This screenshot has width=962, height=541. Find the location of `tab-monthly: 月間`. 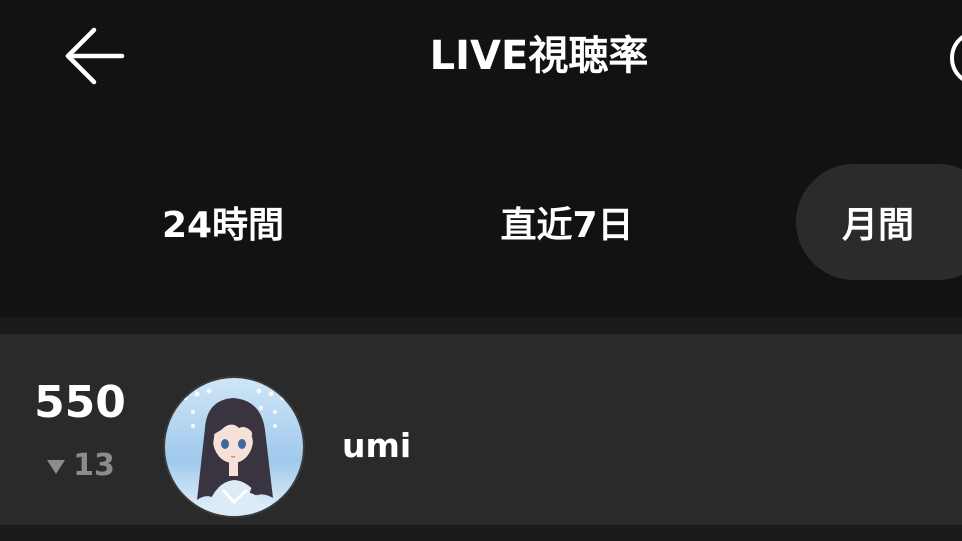

tab-monthly: 月間 is located at coordinates (879, 222).